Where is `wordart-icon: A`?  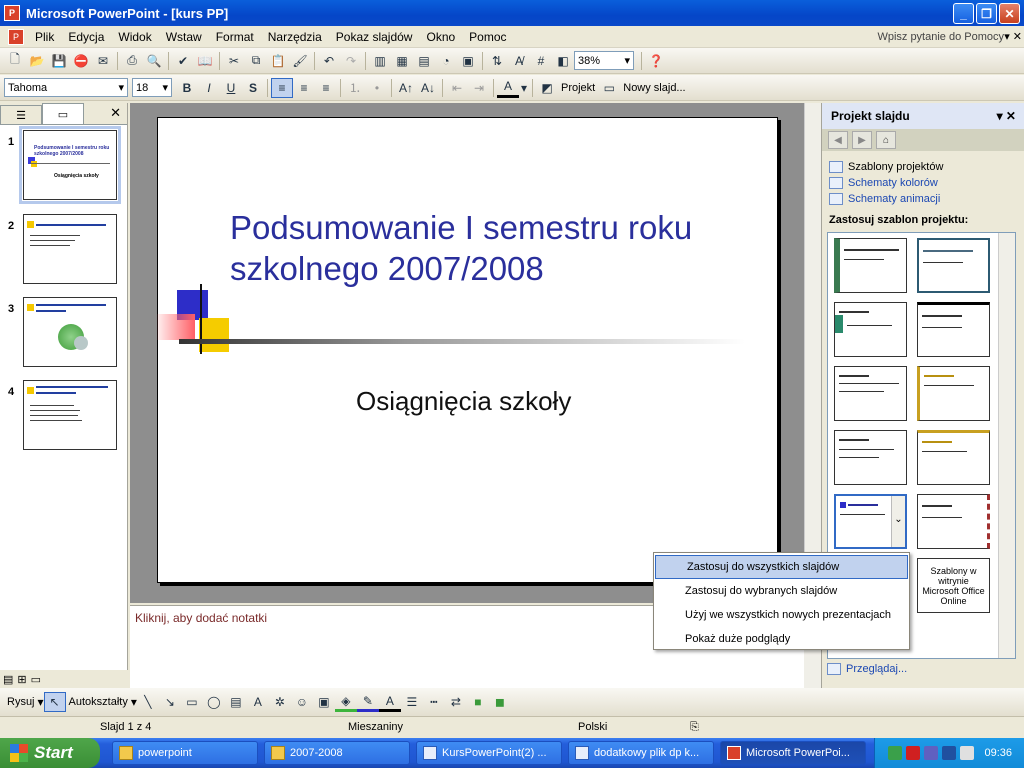
wordart-icon: A is located at coordinates (258, 702).